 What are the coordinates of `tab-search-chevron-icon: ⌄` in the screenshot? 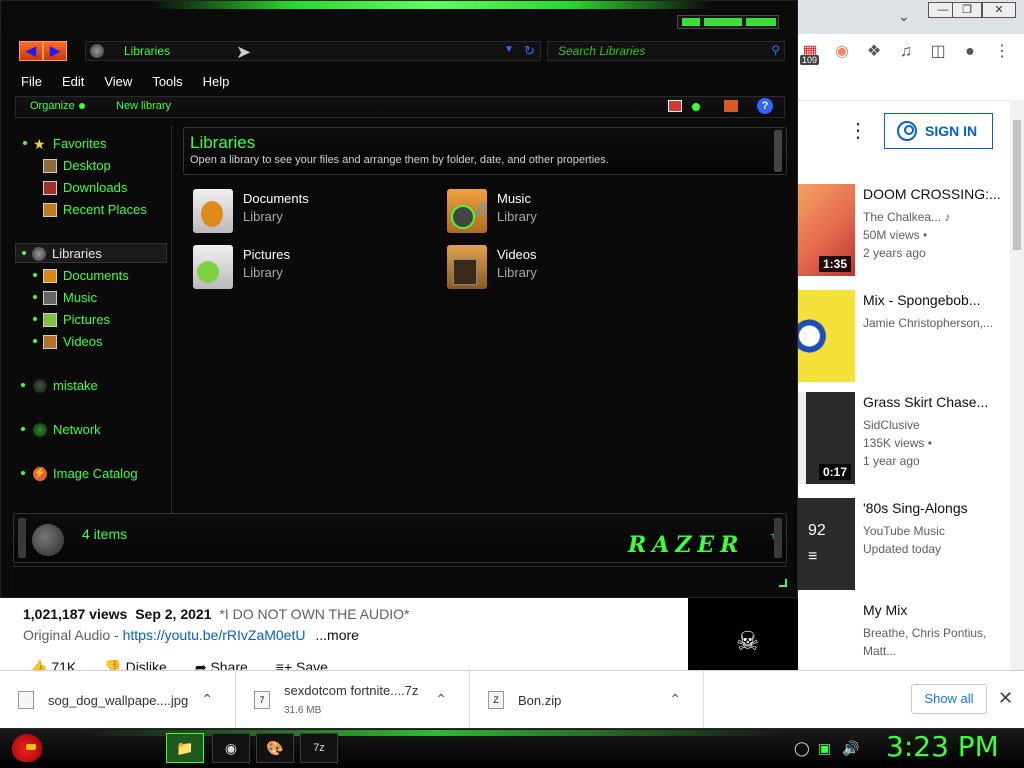 It's located at (904, 16).